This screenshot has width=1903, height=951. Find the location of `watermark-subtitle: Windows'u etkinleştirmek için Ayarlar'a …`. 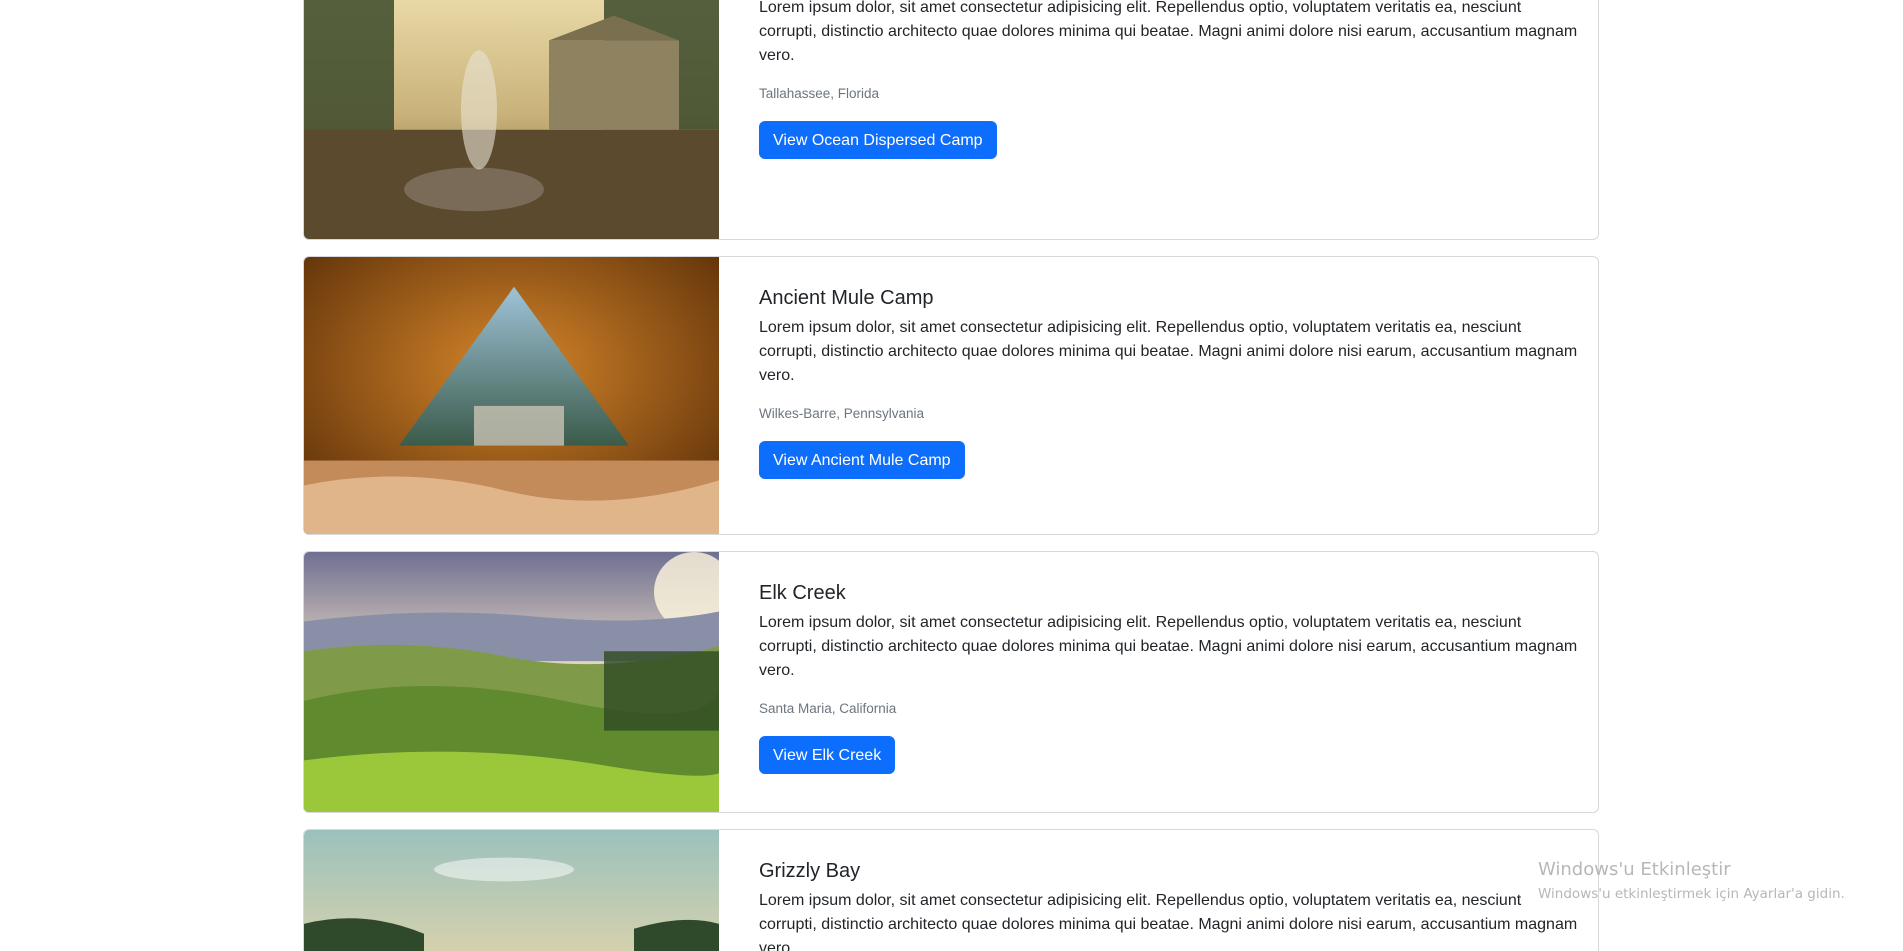

watermark-subtitle: Windows'u etkinleştirmek için Ayarlar'a … is located at coordinates (1691, 894).